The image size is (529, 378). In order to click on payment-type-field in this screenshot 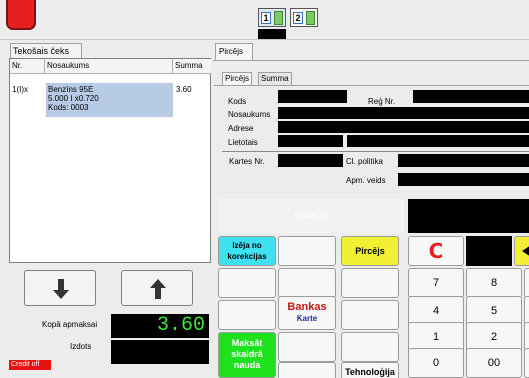, I will do `click(463, 179)`.